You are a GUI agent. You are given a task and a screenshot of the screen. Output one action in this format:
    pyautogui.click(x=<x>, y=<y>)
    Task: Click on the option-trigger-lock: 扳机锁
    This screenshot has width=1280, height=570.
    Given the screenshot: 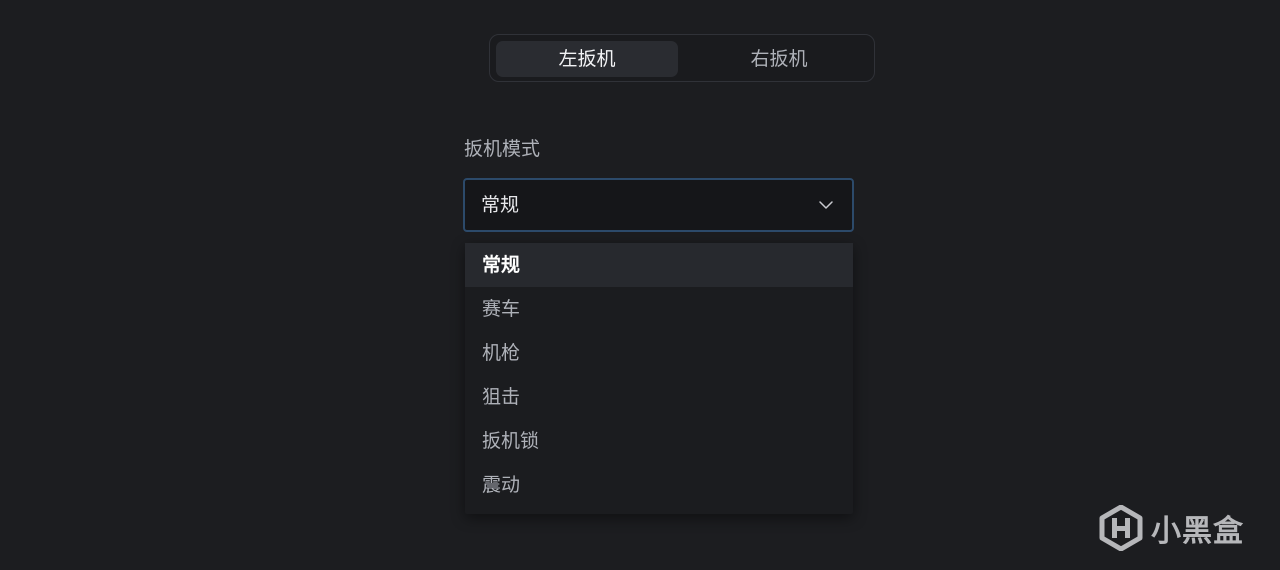 What is the action you would take?
    pyautogui.click(x=659, y=441)
    